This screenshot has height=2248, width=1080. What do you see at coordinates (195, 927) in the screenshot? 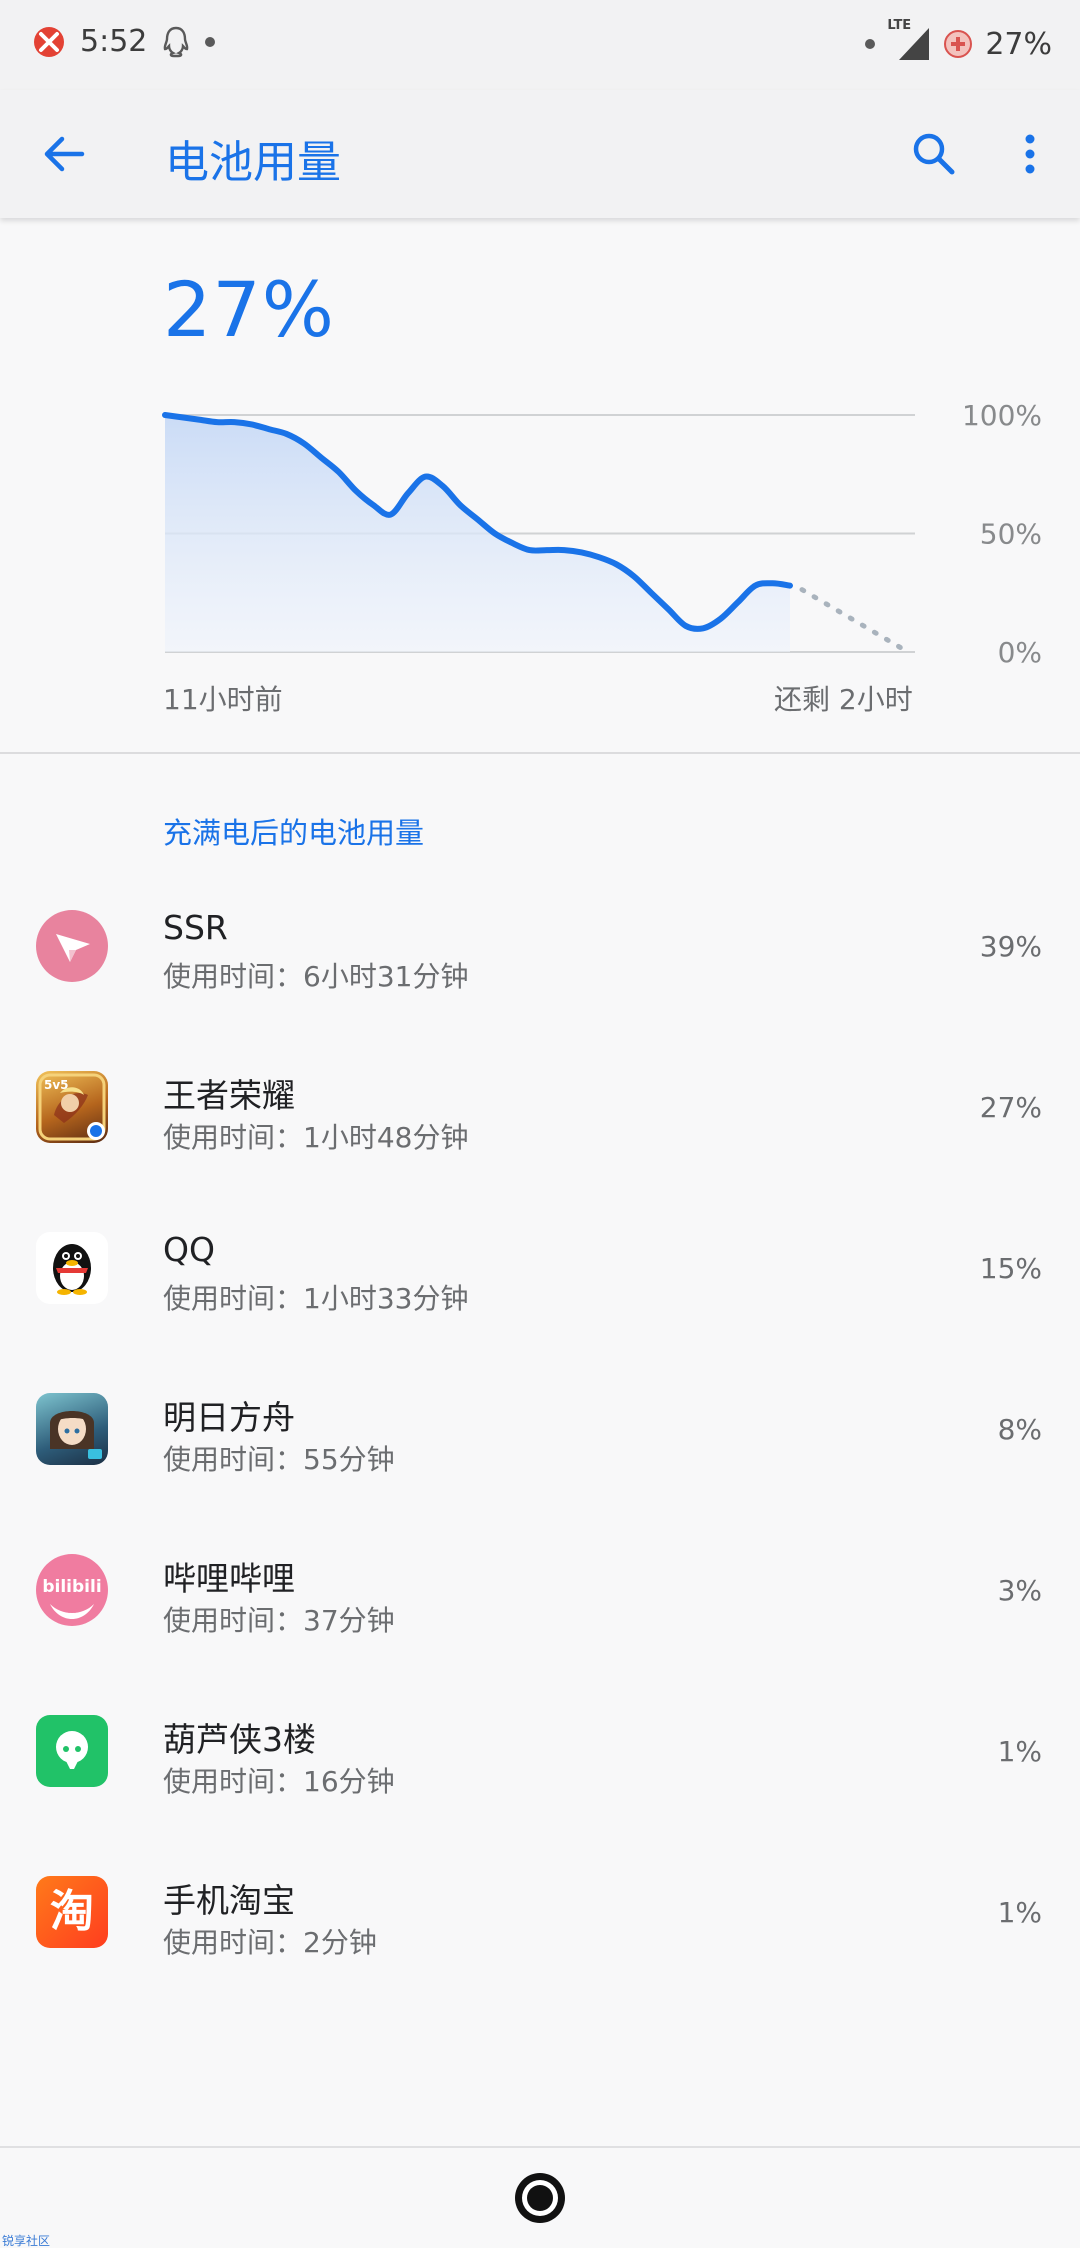
I see `app-name: SSR` at bounding box center [195, 927].